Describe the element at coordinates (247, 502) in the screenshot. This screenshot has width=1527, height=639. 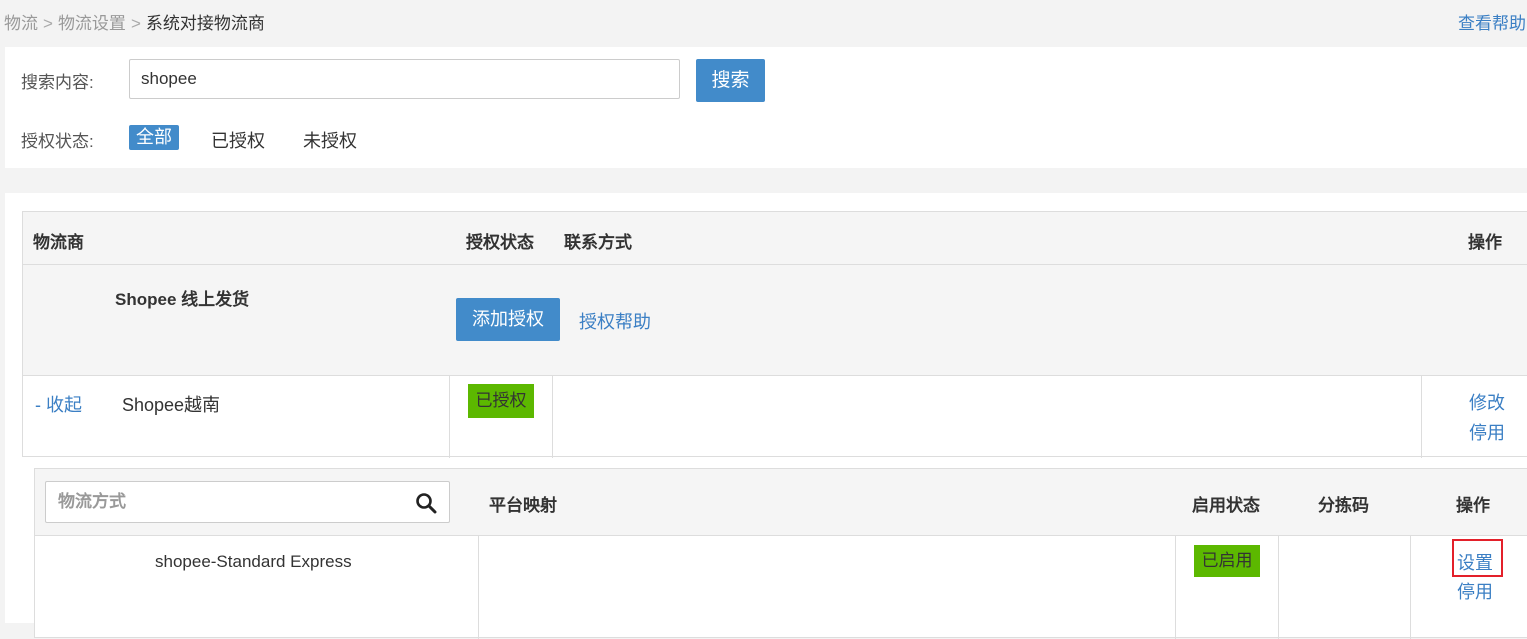
I see `shipping-method-search-input: 物流方式` at that location.